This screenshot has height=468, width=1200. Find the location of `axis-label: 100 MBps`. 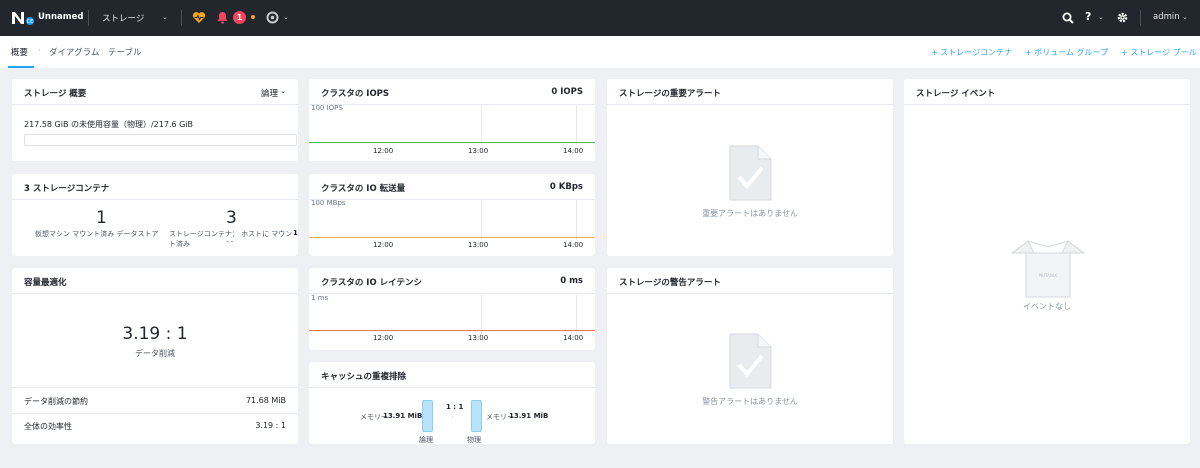

axis-label: 100 MBps is located at coordinates (328, 203).